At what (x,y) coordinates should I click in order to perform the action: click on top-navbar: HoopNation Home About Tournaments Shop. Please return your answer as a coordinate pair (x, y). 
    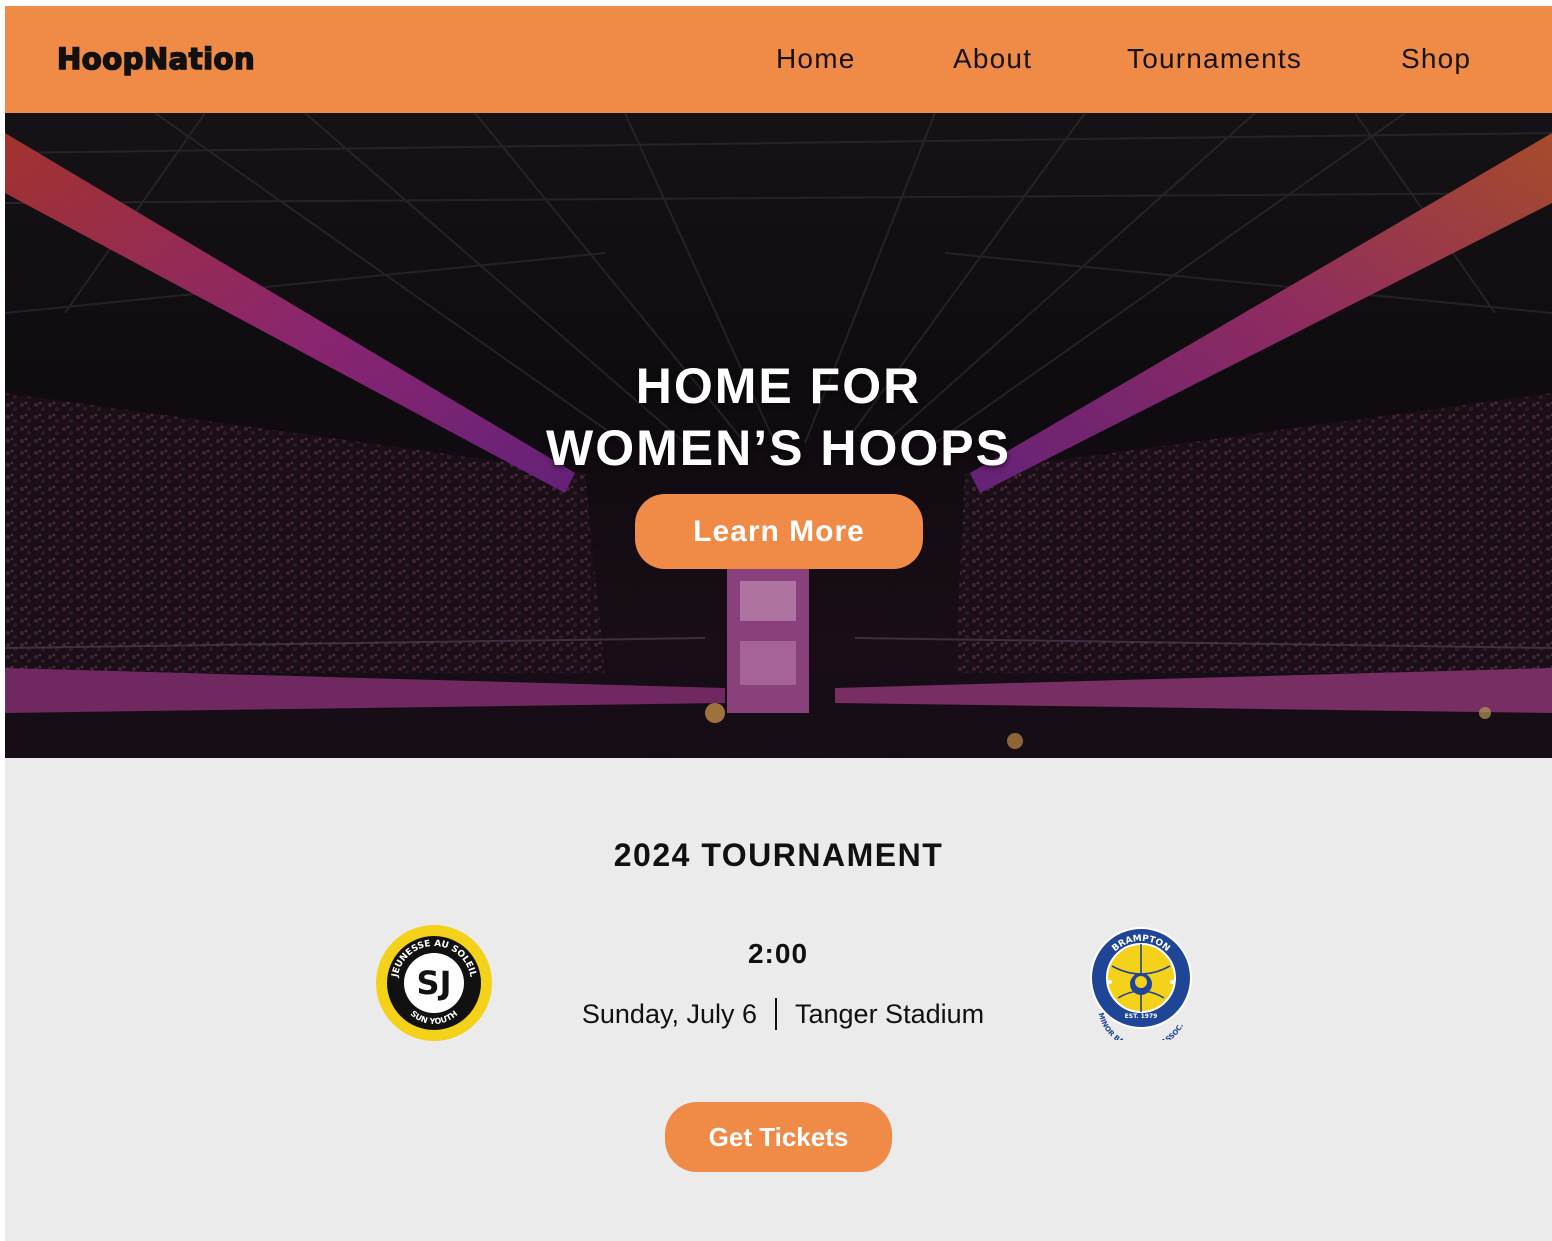
    Looking at the image, I should click on (778, 59).